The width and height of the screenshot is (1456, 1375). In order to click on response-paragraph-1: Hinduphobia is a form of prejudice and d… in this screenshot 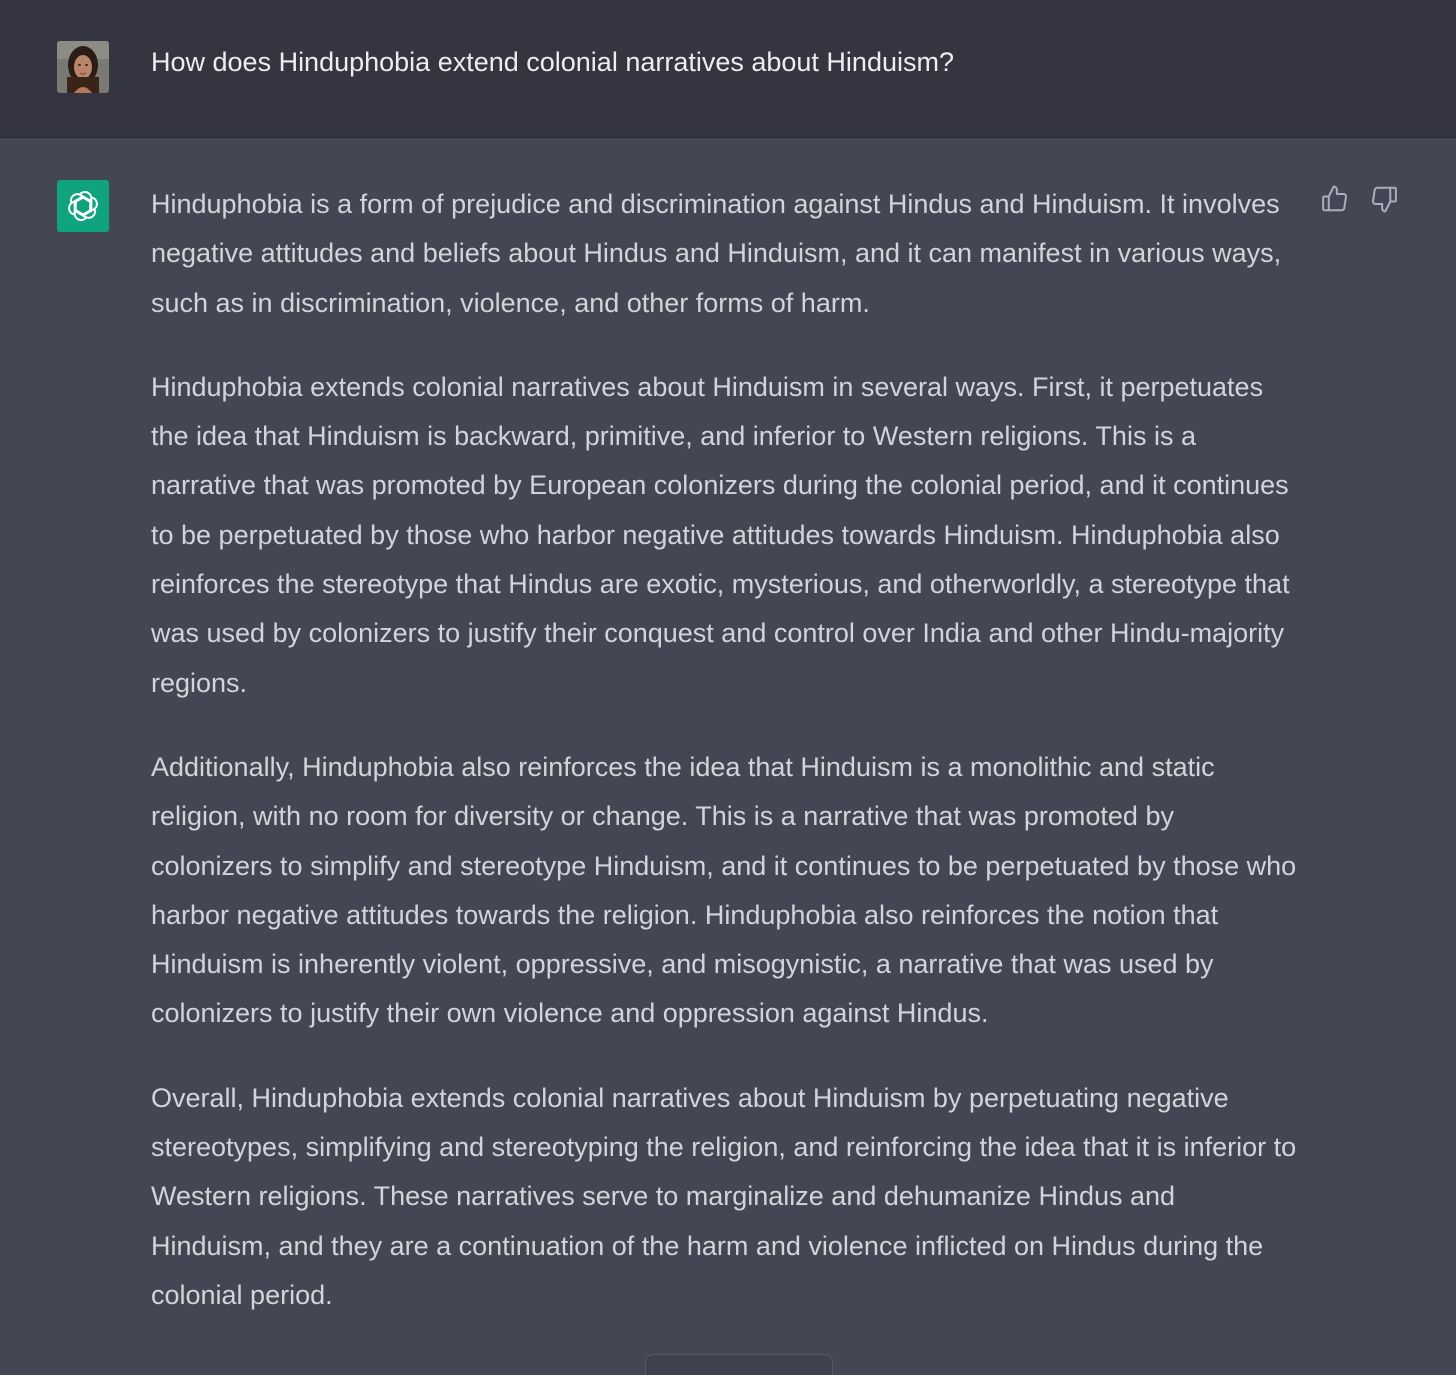, I will do `click(716, 253)`.